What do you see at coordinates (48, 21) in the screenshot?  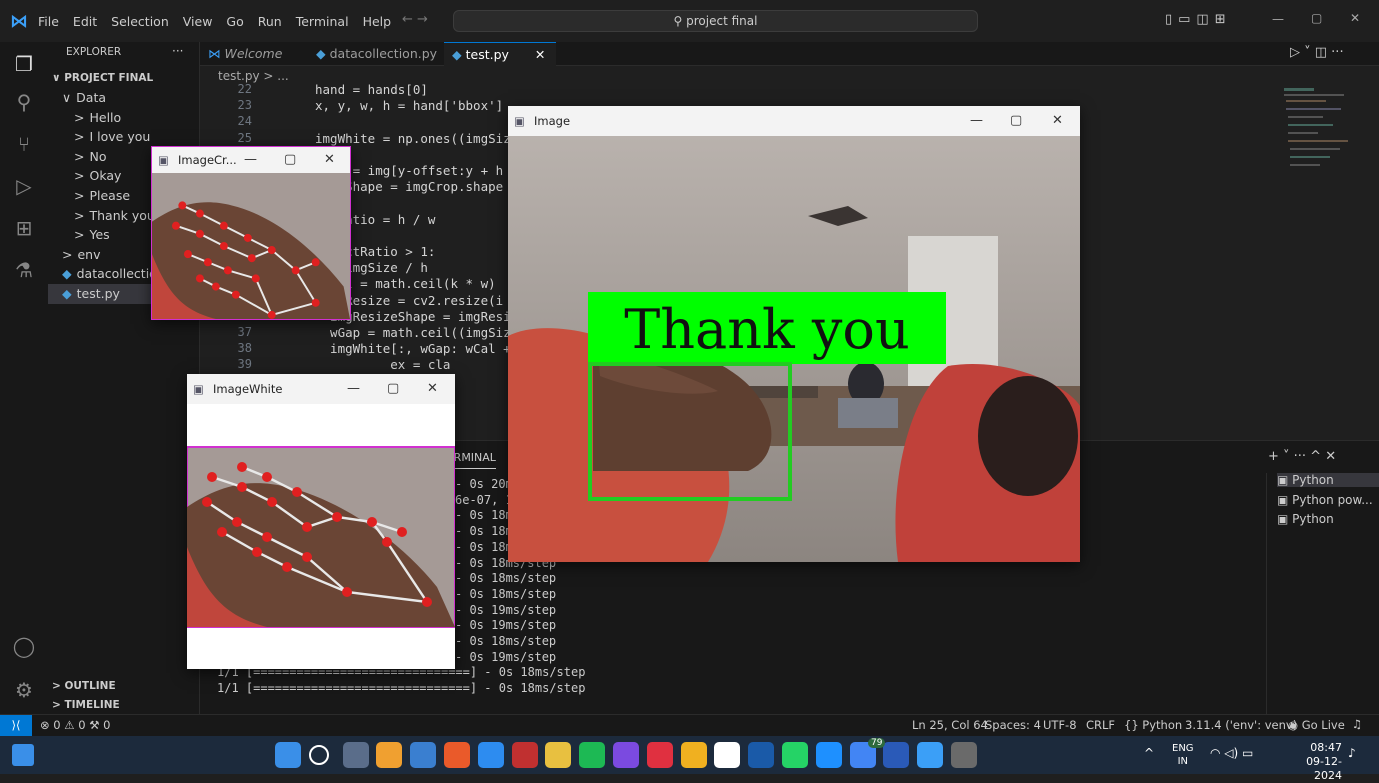 I see `menu-file: File` at bounding box center [48, 21].